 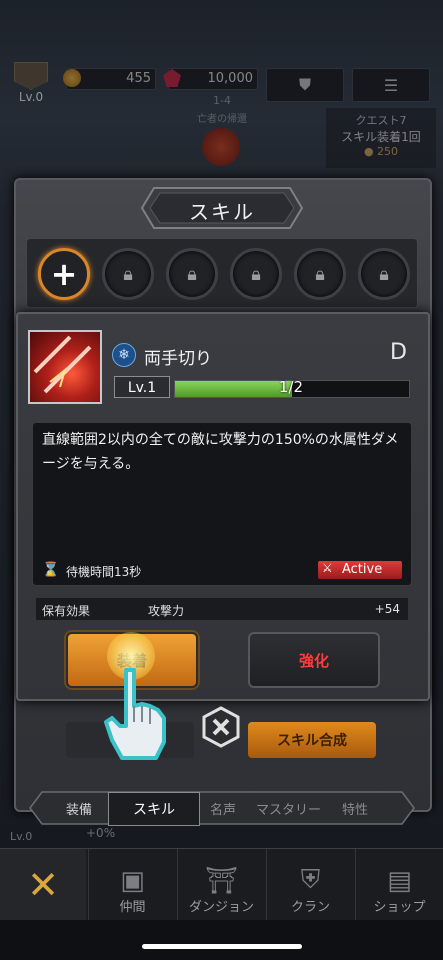 What do you see at coordinates (66, 611) in the screenshot?
I see `effect-label: 保有効果` at bounding box center [66, 611].